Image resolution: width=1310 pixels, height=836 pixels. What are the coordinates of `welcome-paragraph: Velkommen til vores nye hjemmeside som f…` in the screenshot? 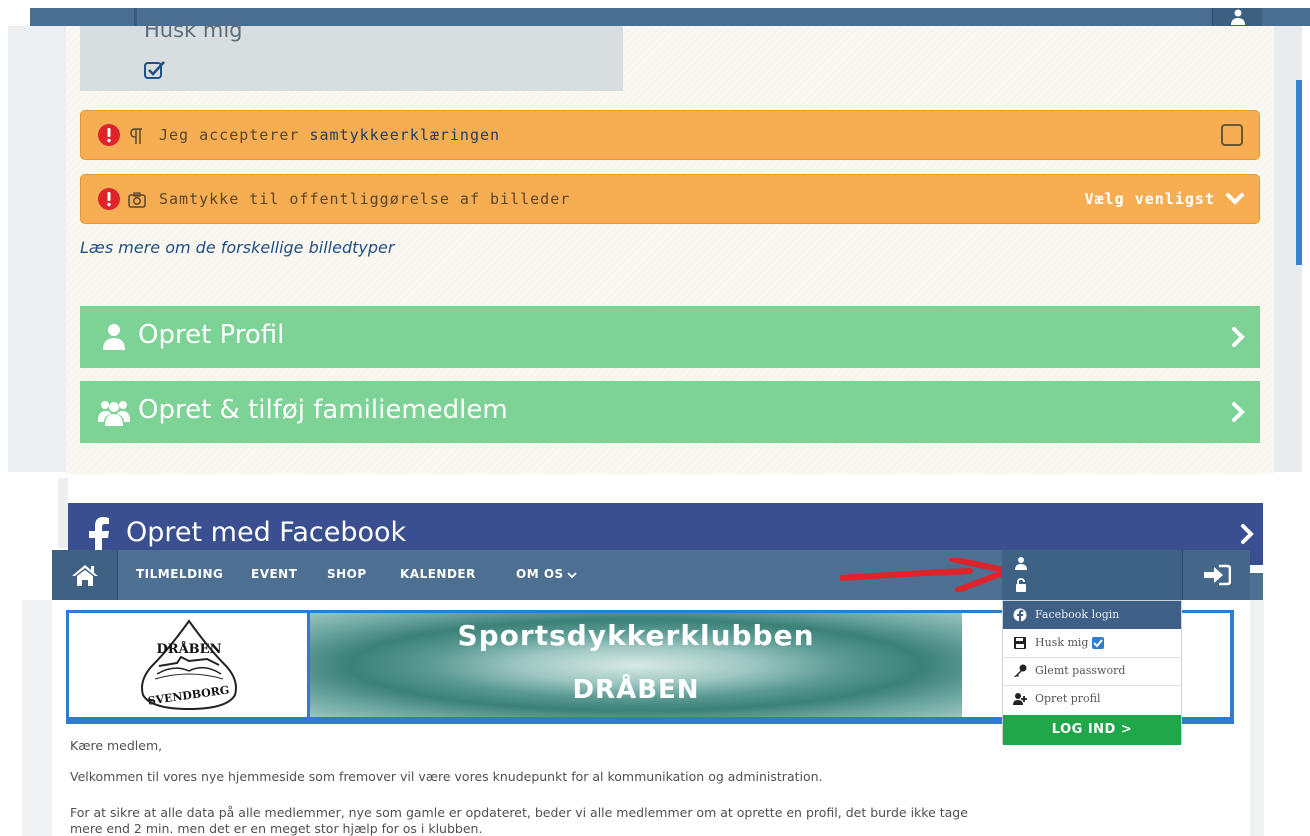 It's located at (446, 776).